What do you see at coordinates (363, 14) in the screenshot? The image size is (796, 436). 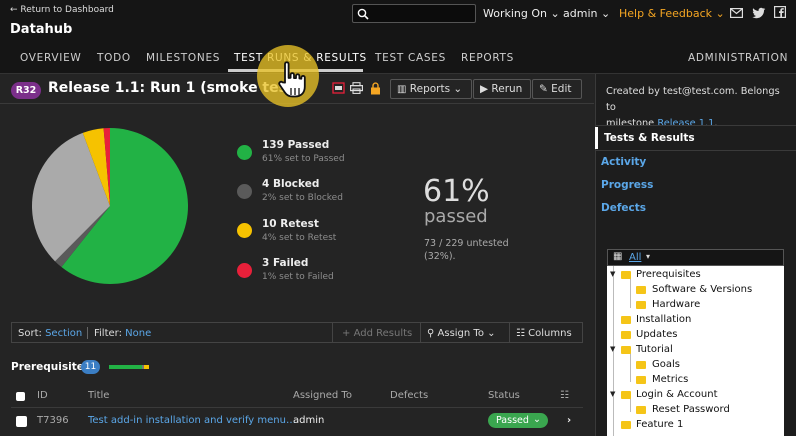 I see `search-icon` at bounding box center [363, 14].